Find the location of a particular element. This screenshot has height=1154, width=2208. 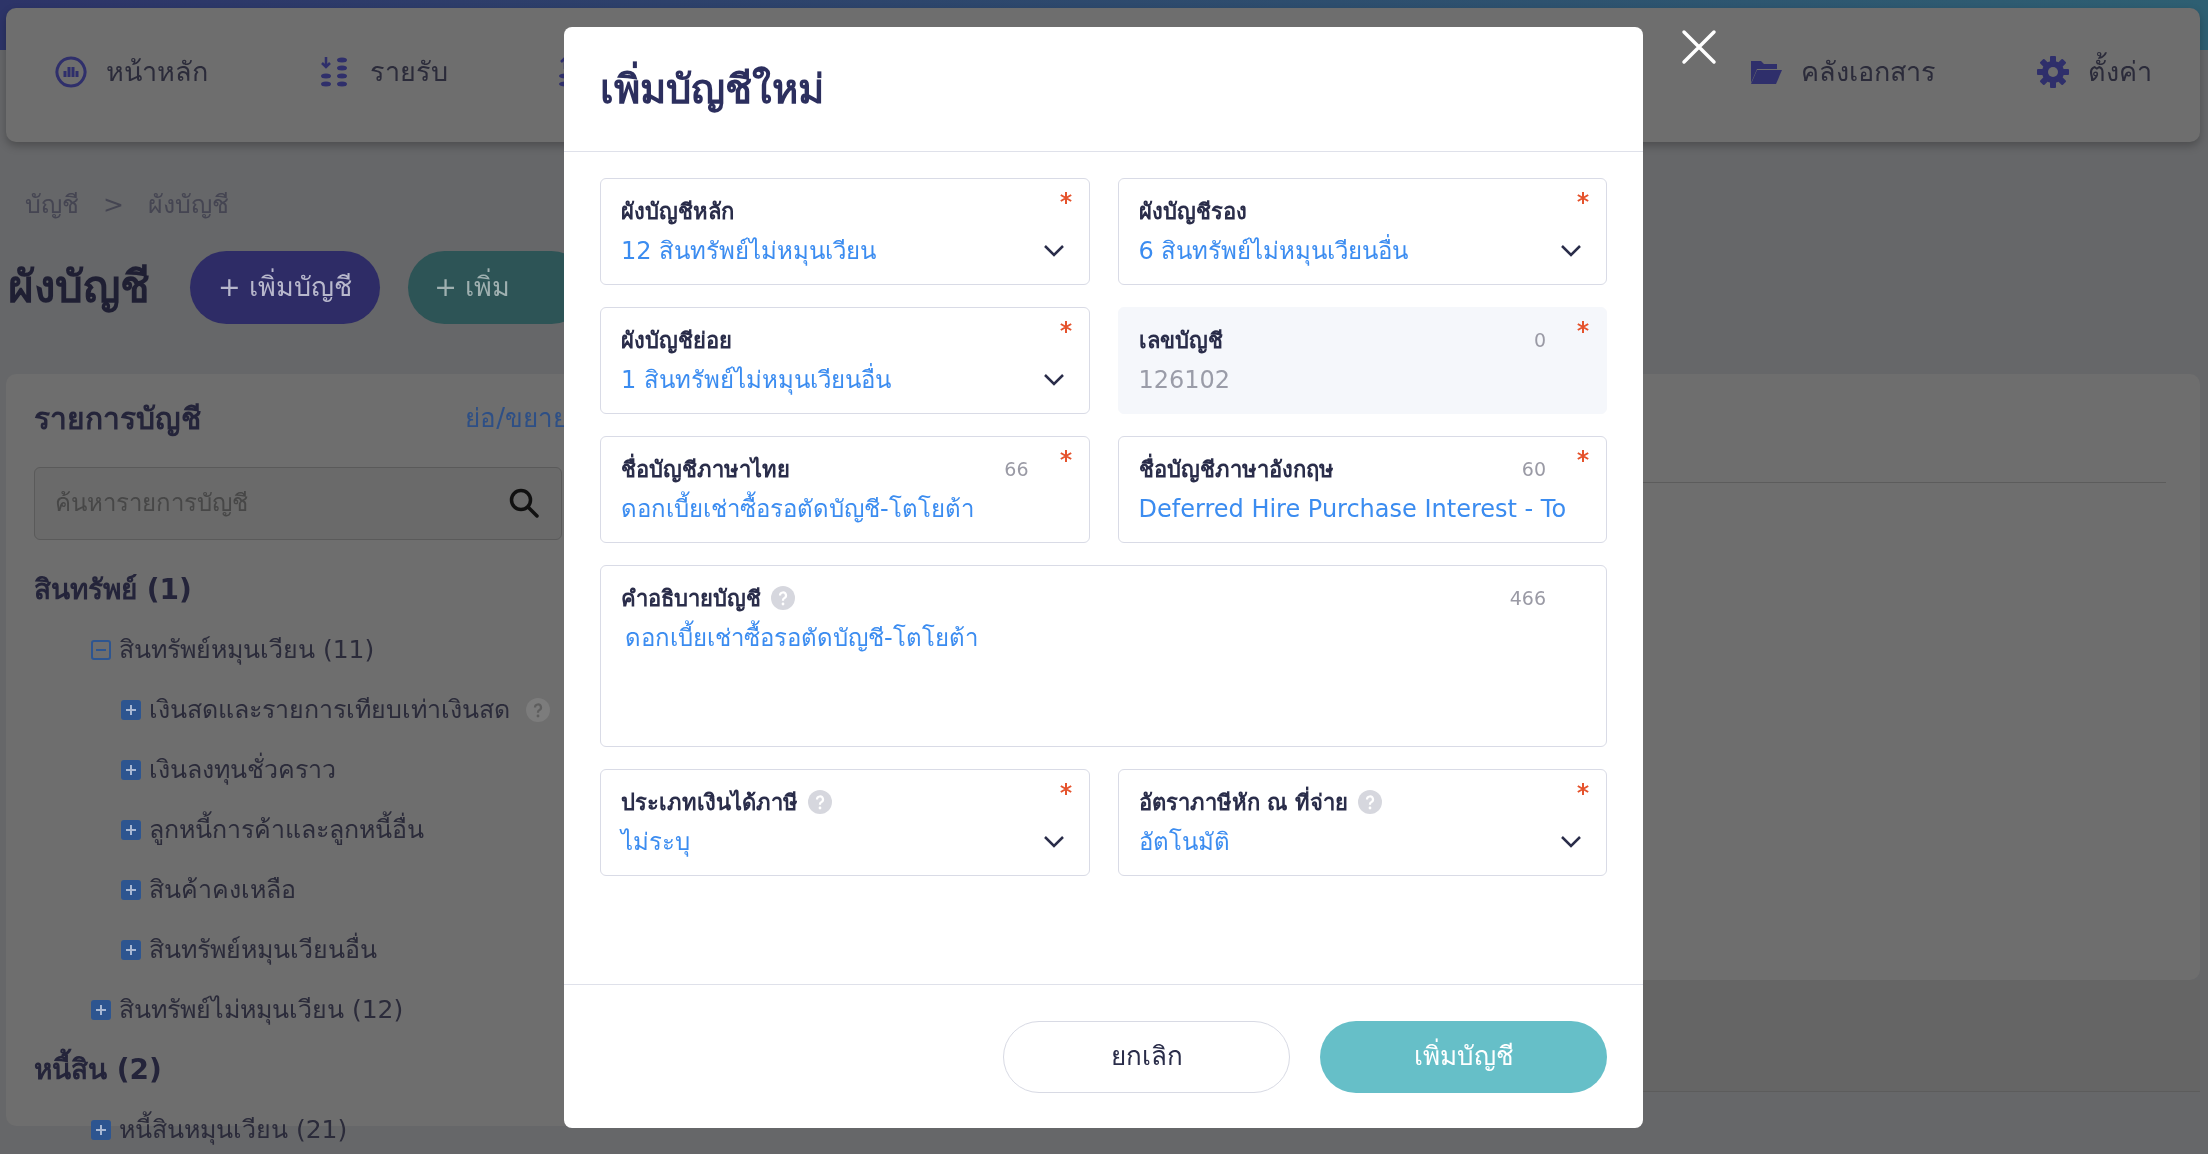

dropdown-field: ผังบัญชีหลัก 12 สินทรัพย์ไม่หมุนเวียน is located at coordinates (845, 231).